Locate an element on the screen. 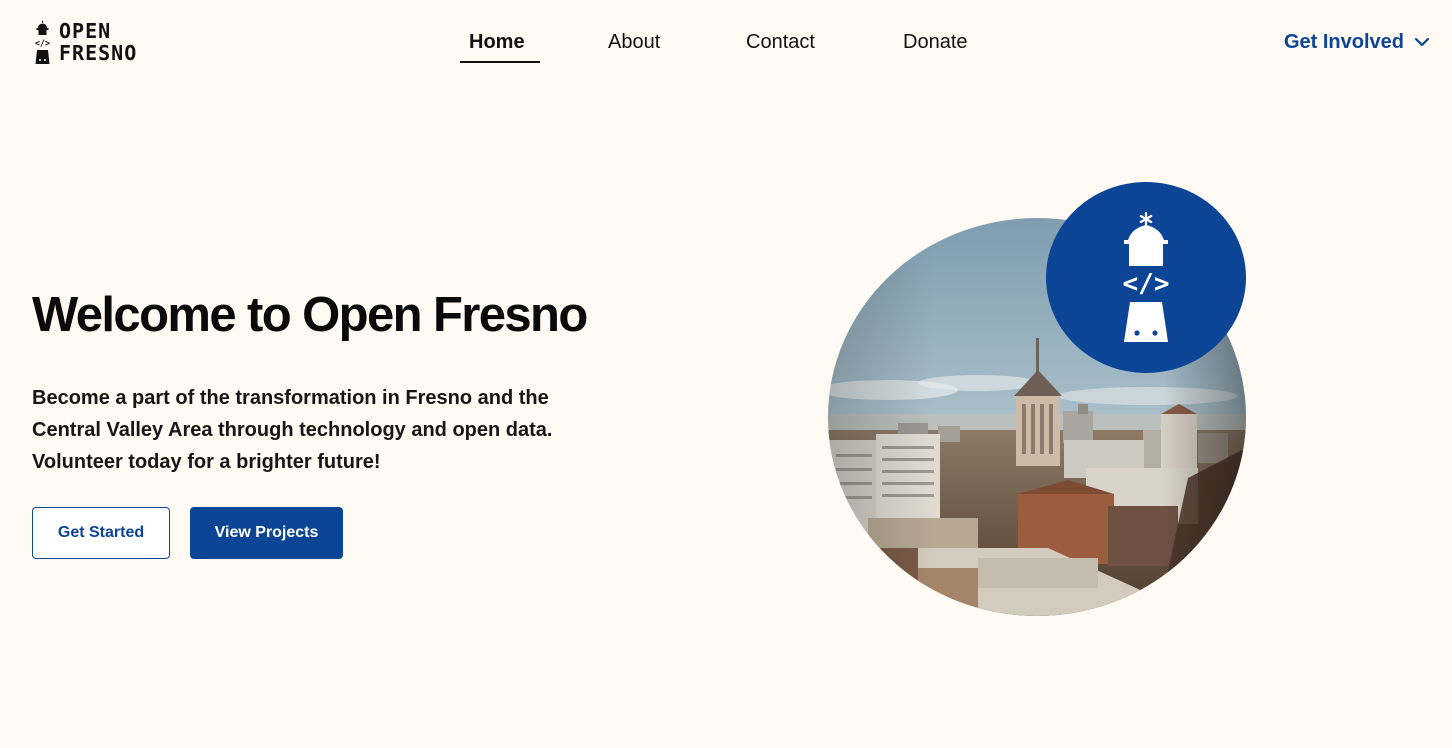 The image size is (1452, 748). get-started-button: Get Started is located at coordinates (101, 533).